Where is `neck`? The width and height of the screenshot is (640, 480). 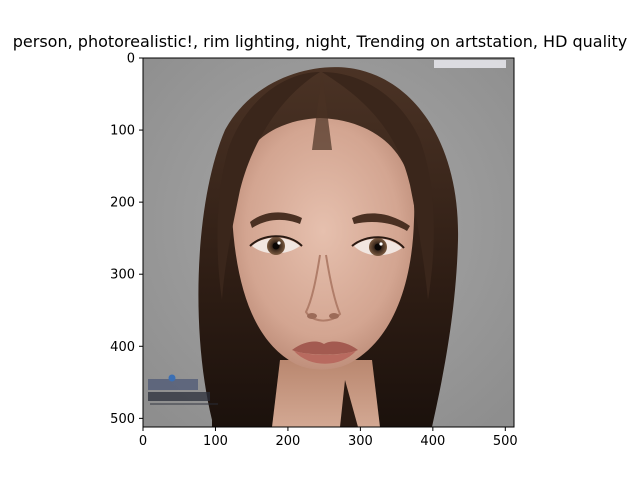
neck is located at coordinates (326, 393).